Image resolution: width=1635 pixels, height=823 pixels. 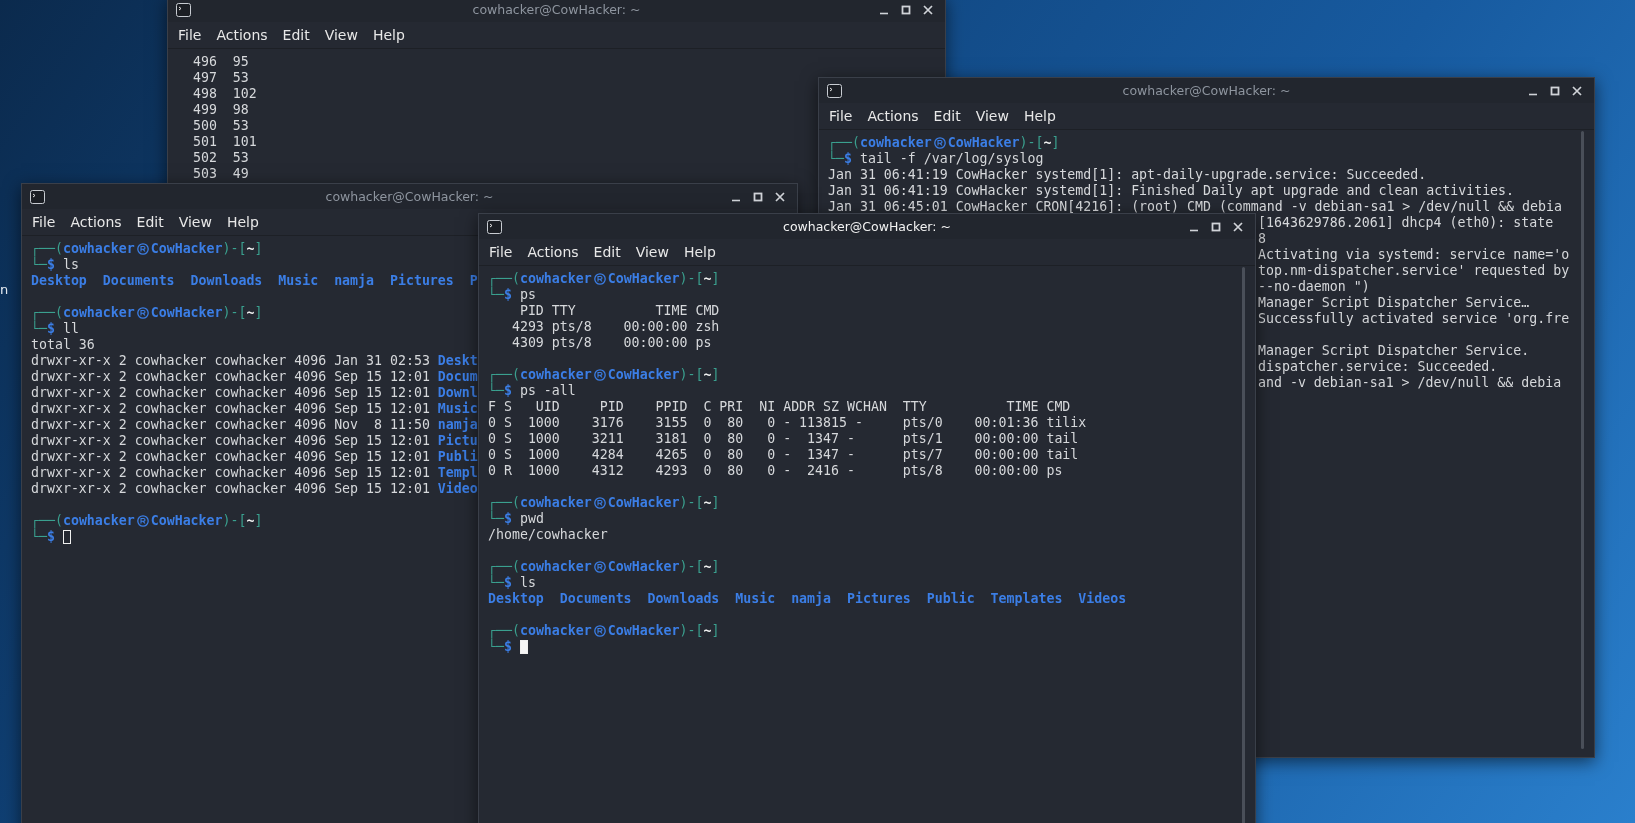 I want to click on directory-name: Music, so click(x=457, y=409).